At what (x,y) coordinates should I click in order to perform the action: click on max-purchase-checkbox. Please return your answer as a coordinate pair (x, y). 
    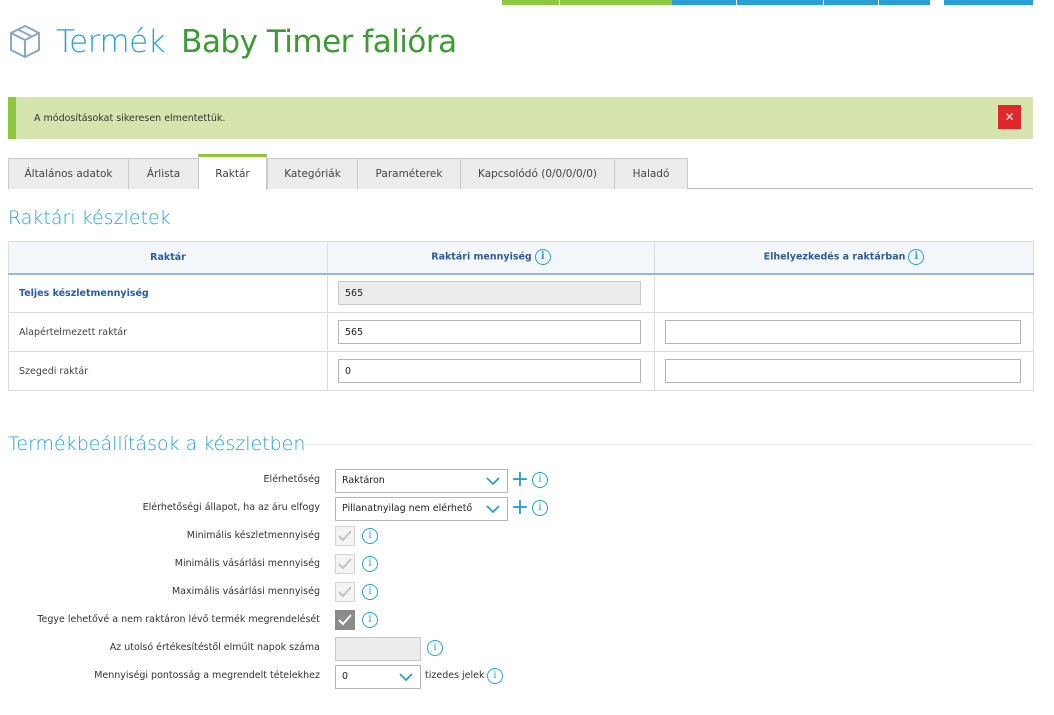
    Looking at the image, I should click on (345, 592).